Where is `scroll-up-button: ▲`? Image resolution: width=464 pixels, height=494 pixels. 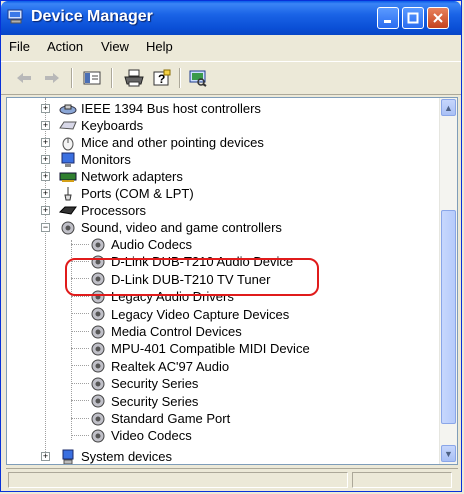
scroll-up-button: ▲ is located at coordinates (448, 107).